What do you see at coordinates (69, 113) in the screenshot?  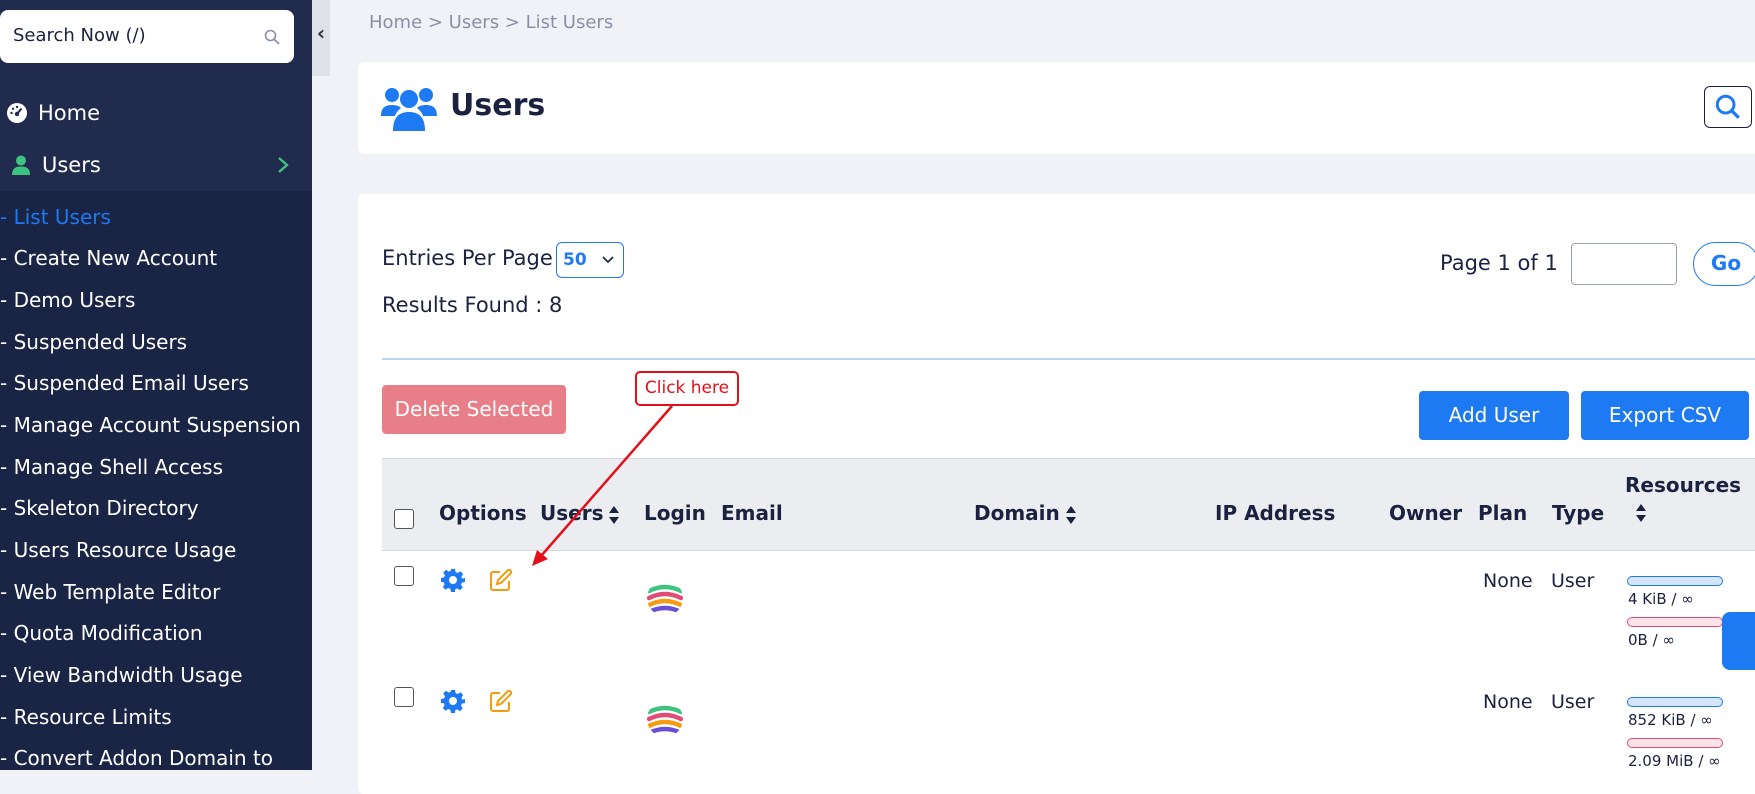 I see `sidebar-item-home-label: Home` at bounding box center [69, 113].